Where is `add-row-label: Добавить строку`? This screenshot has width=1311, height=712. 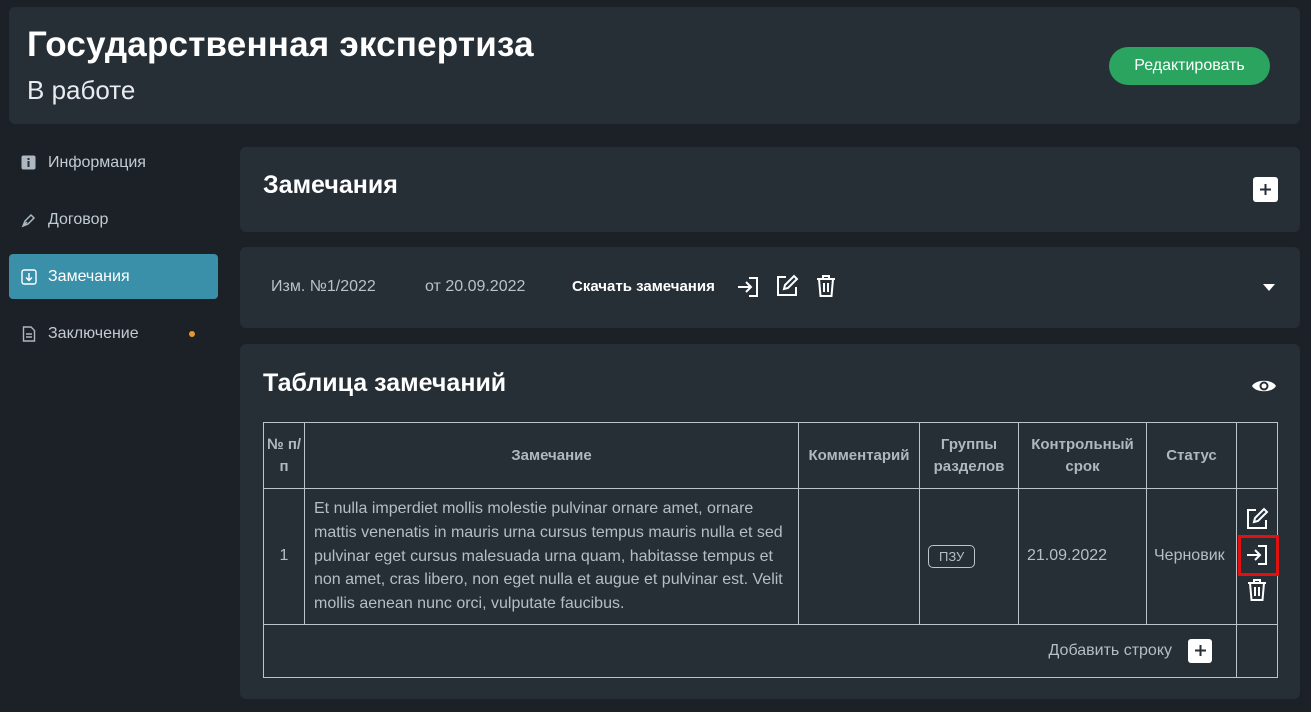
add-row-label: Добавить строку is located at coordinates (1110, 650).